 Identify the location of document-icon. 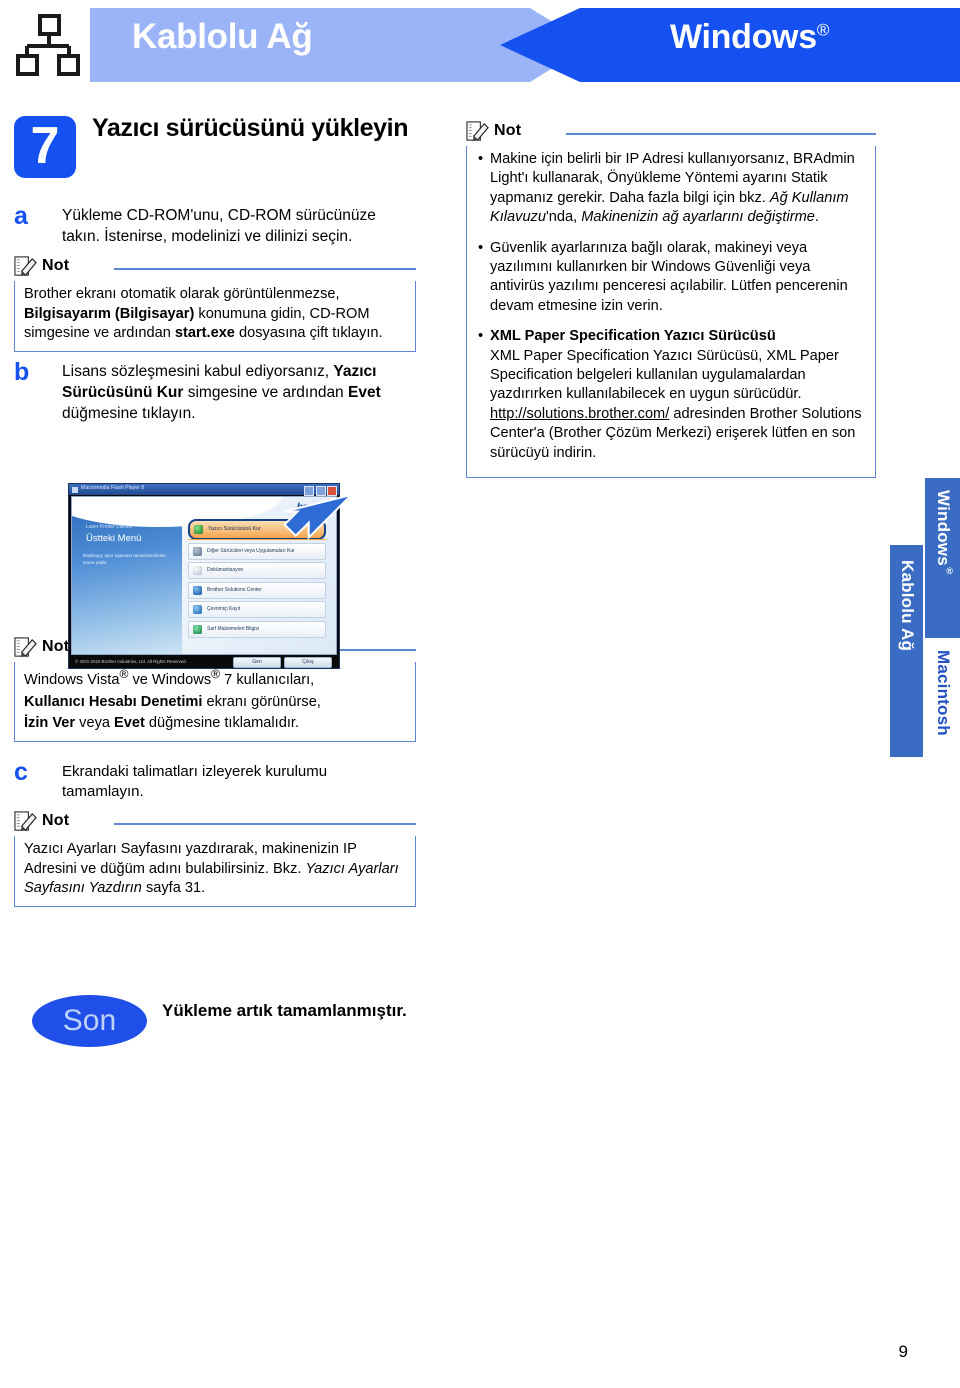
(197, 570).